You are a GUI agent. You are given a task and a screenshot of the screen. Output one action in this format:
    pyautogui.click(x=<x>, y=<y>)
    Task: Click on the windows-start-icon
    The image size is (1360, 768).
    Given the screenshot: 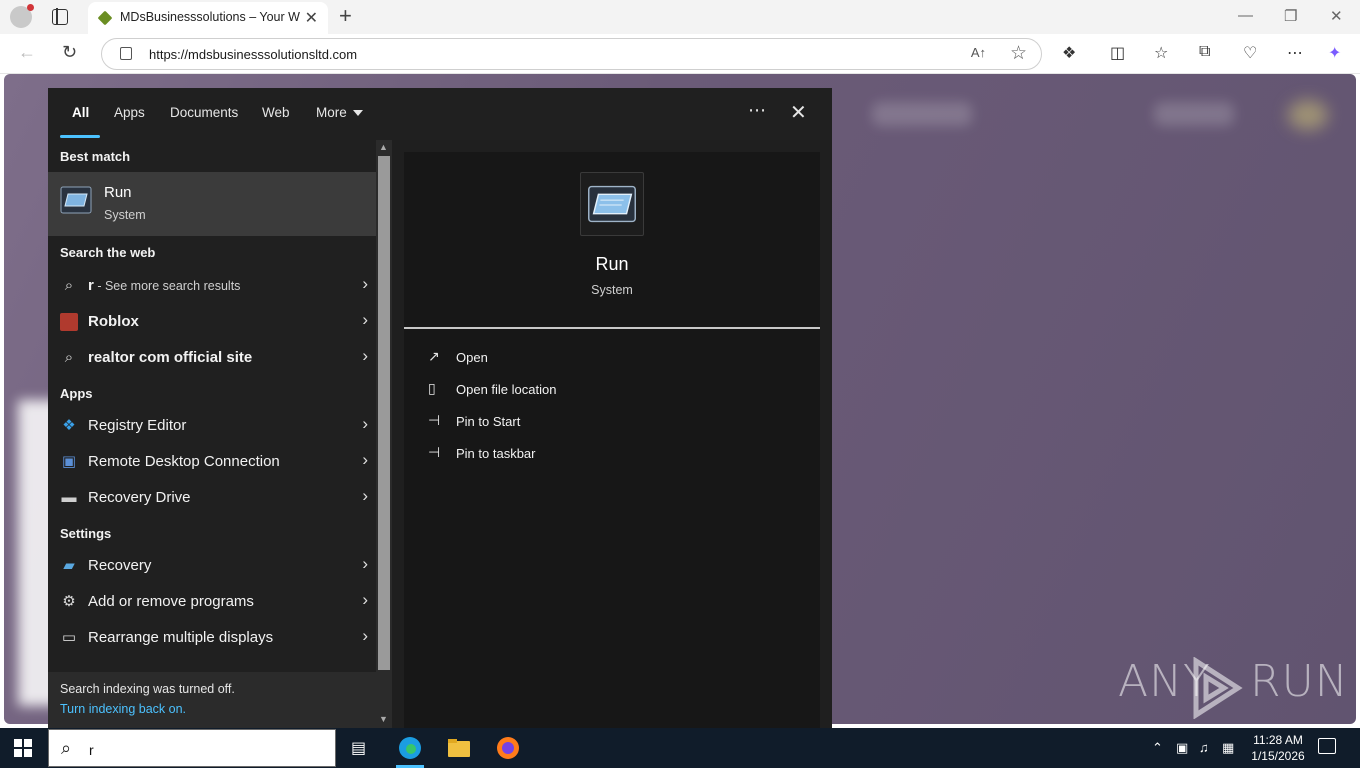 What is the action you would take?
    pyautogui.click(x=23, y=748)
    